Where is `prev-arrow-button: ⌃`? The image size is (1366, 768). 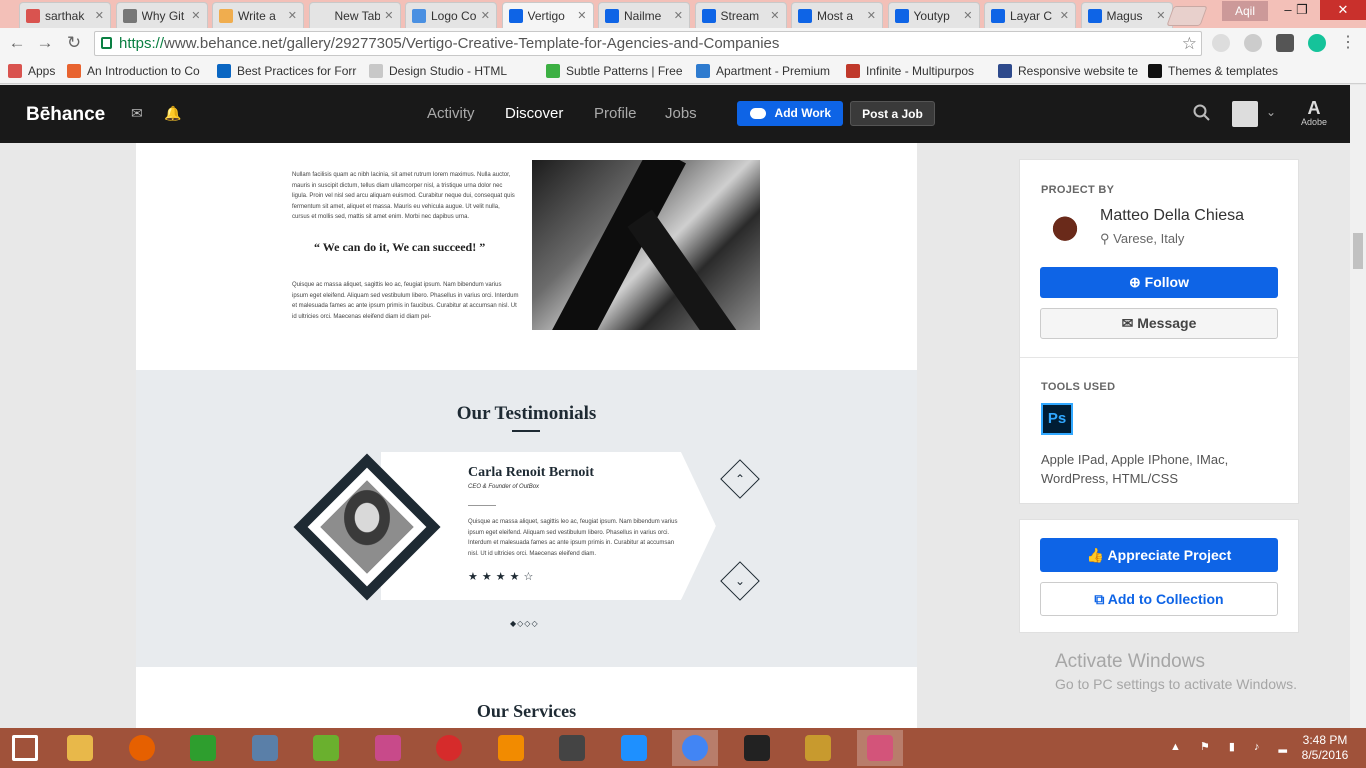 prev-arrow-button: ⌃ is located at coordinates (740, 479).